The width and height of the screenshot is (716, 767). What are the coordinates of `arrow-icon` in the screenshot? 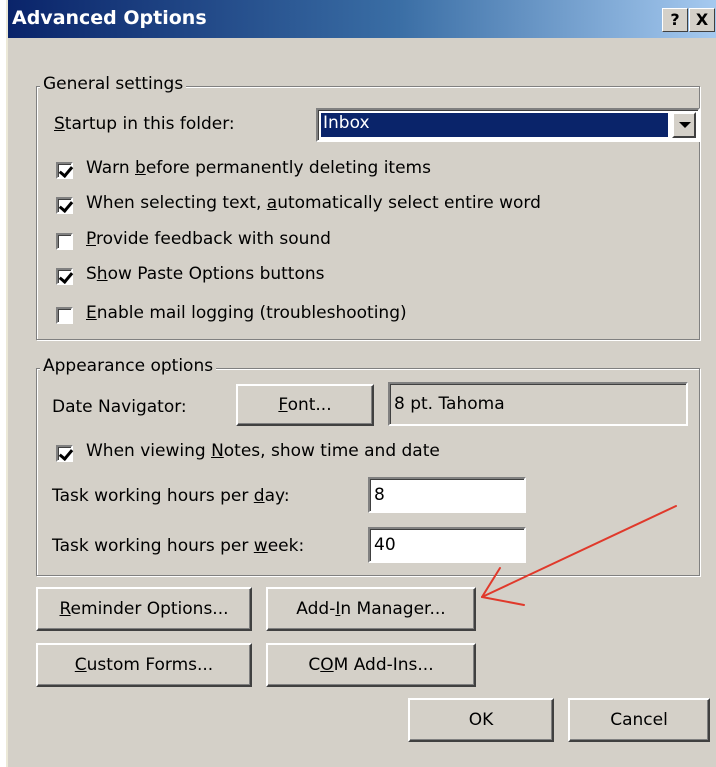 It's located at (579, 555).